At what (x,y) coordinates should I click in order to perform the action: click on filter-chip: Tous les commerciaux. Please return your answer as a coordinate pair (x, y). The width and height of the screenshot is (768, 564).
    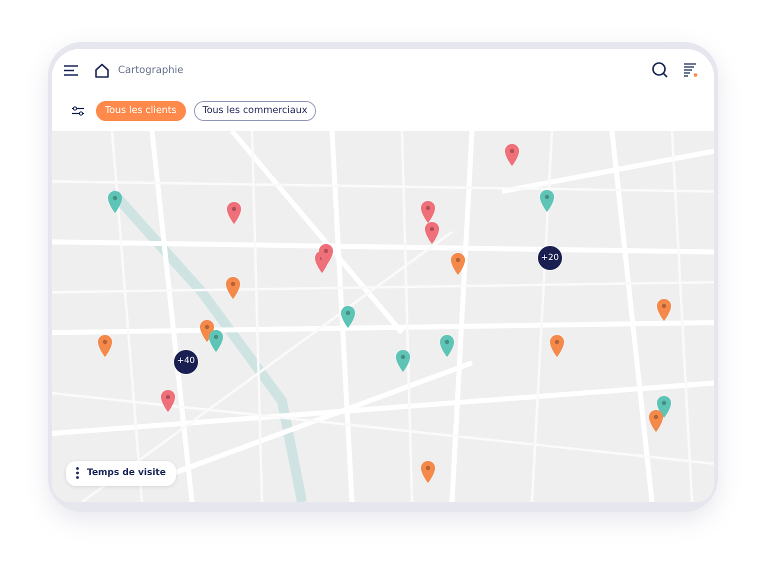
    Looking at the image, I should click on (255, 111).